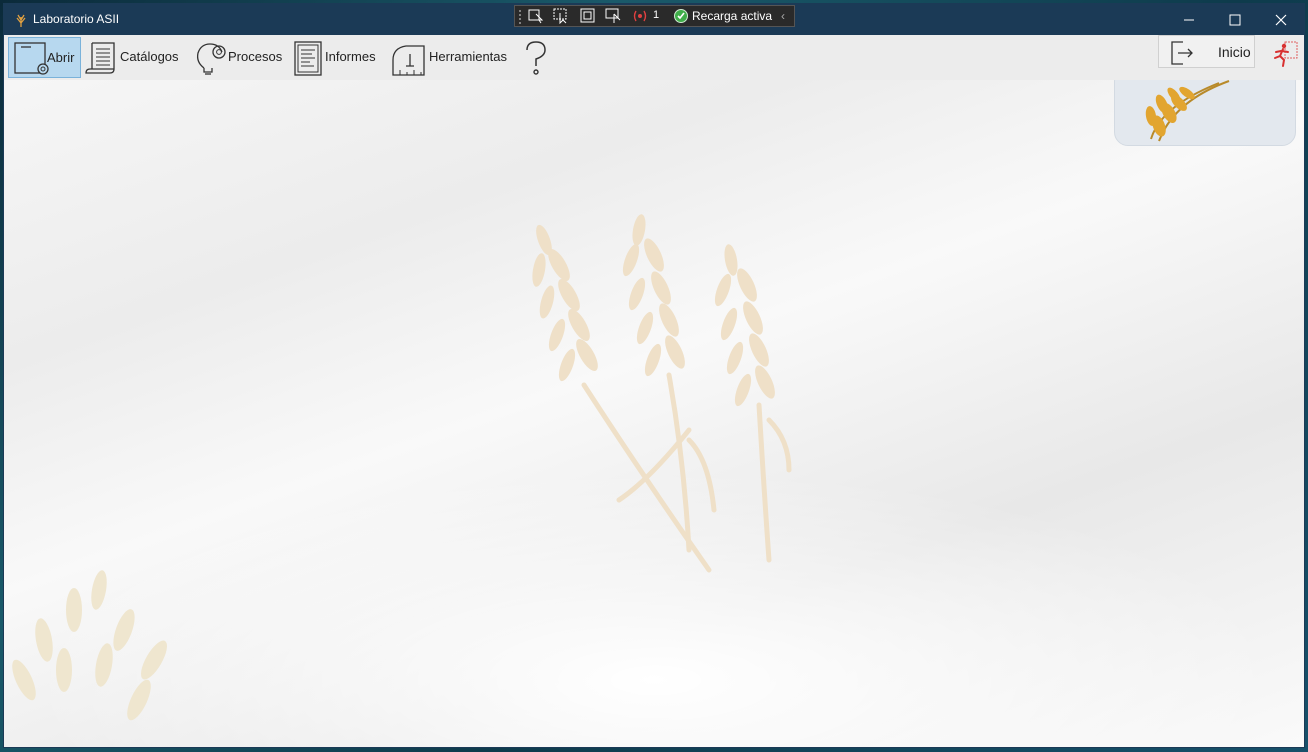 Image resolution: width=1308 pixels, height=752 pixels. What do you see at coordinates (1189, 19) in the screenshot?
I see `minimize-button` at bounding box center [1189, 19].